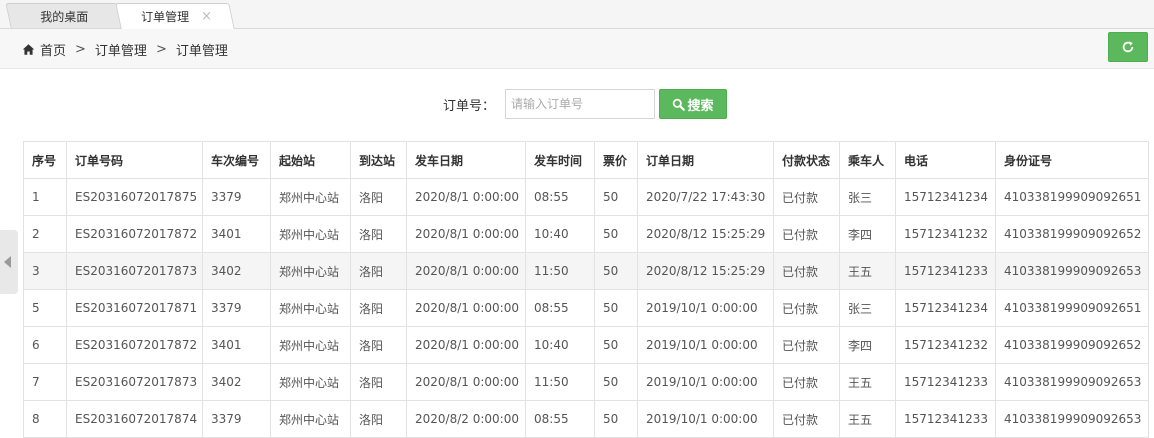 The width and height of the screenshot is (1154, 438). What do you see at coordinates (945, 419) in the screenshot?
I see `cell-phone: 15712341233` at bounding box center [945, 419].